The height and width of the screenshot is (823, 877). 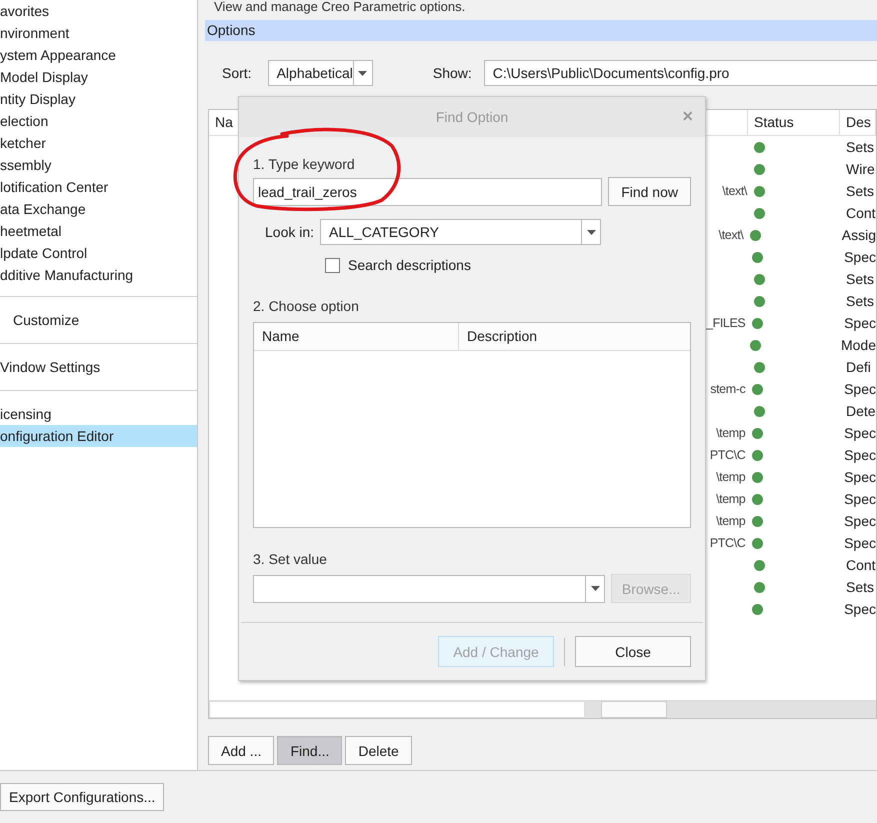 I want to click on table-cell: Dete, so click(x=861, y=411).